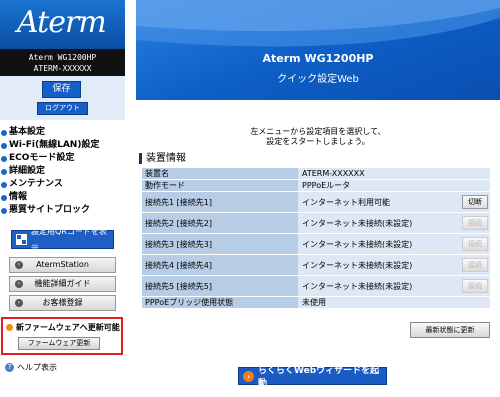 The image size is (500, 397). I want to click on table-row: 接続先3 [接続先3] インターネット未接続(未設定) 接続, so click(316, 244).